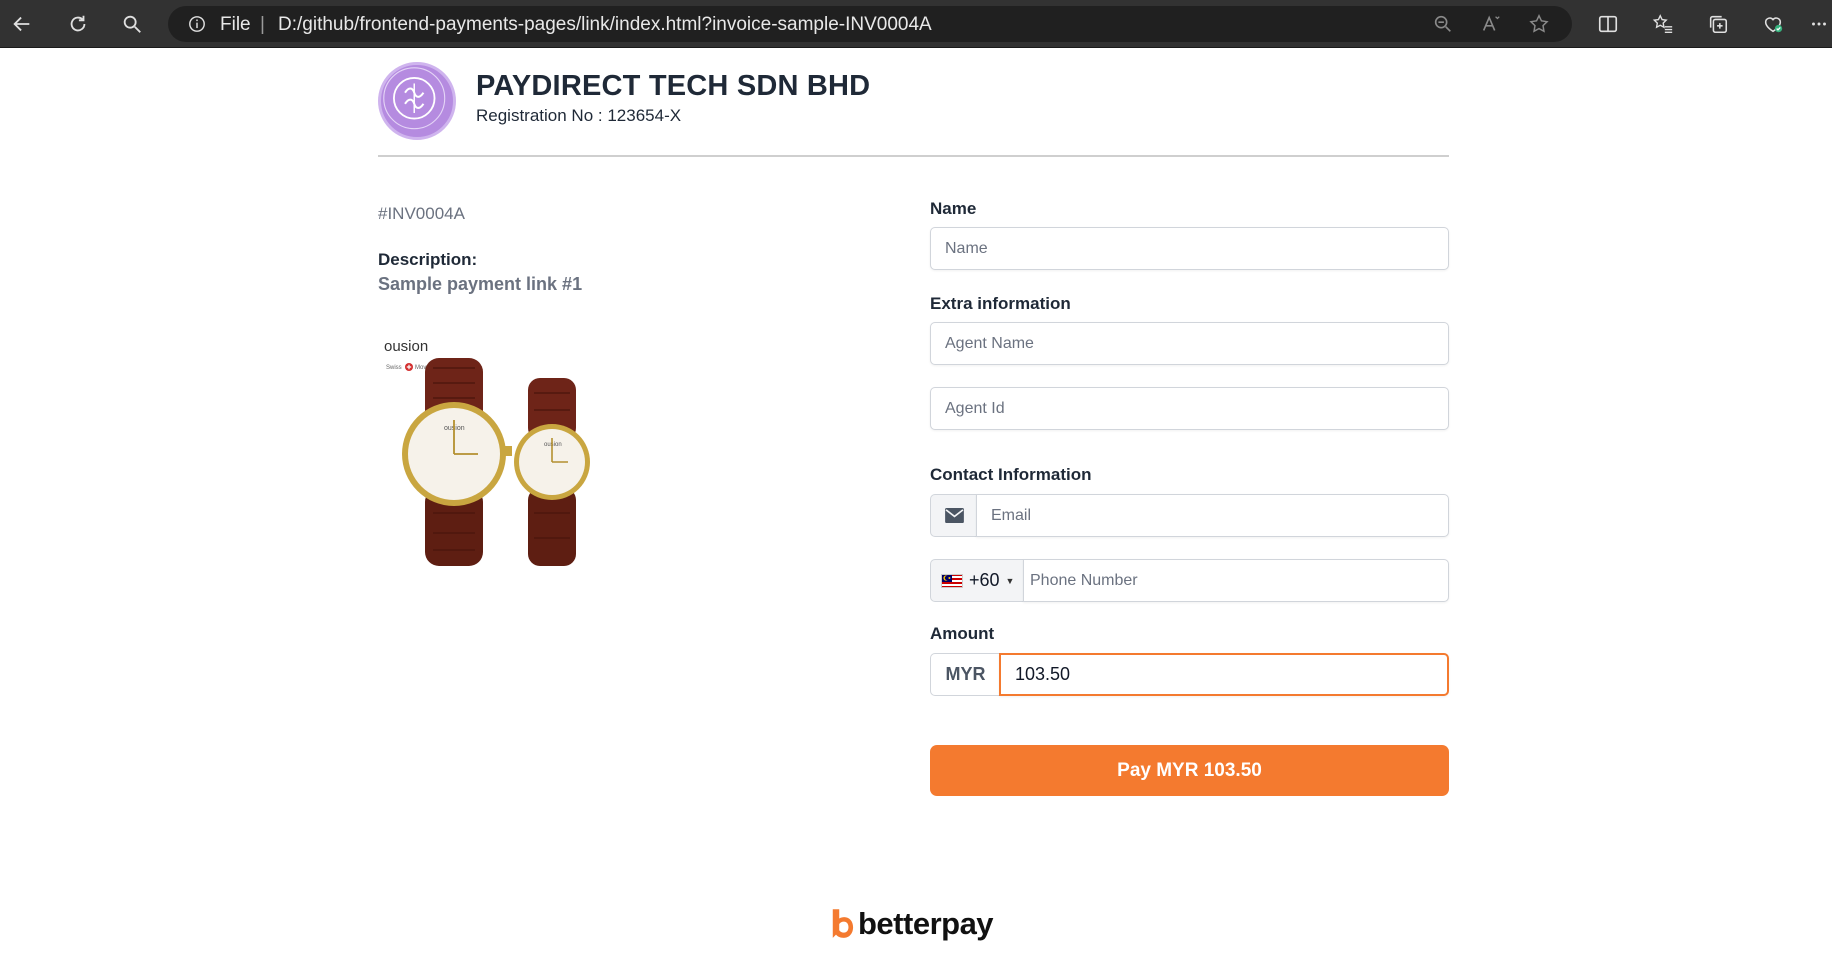  Describe the element at coordinates (952, 580) in the screenshot. I see `malaysia-flag-icon` at that location.